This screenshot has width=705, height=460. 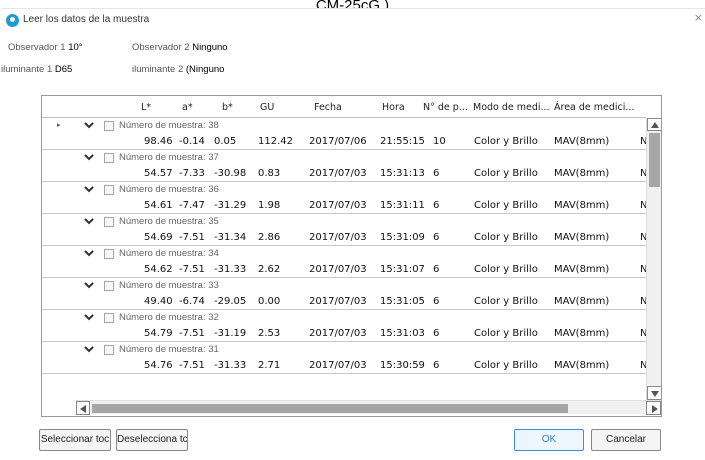 I want to click on sample-number-label: Número de muestra: 35, so click(x=169, y=221).